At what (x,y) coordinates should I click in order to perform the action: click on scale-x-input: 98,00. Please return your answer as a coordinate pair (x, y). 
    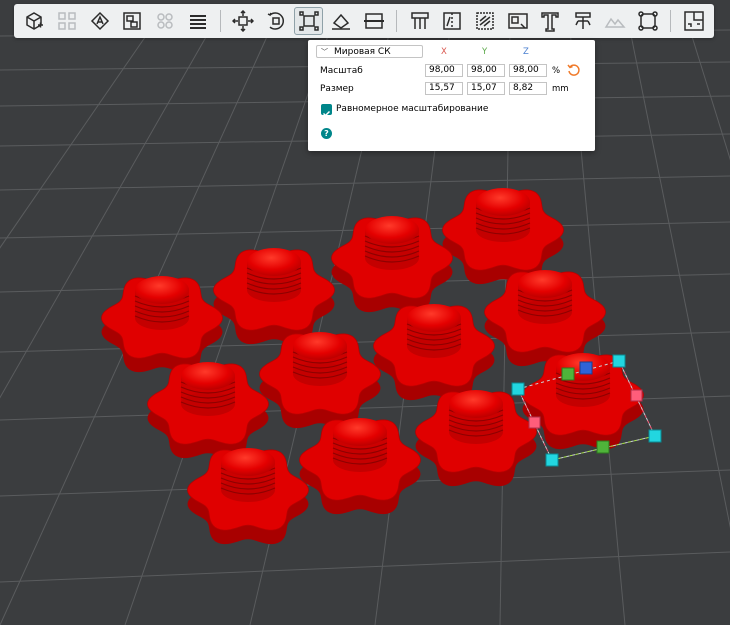
    Looking at the image, I should click on (444, 70).